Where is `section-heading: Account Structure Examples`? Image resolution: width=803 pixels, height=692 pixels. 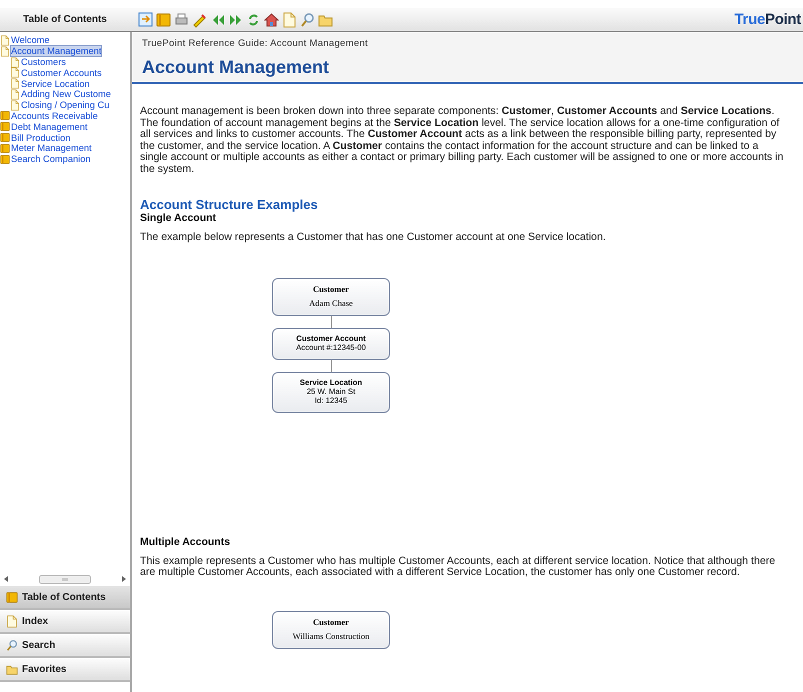
section-heading: Account Structure Examples is located at coordinates (229, 204).